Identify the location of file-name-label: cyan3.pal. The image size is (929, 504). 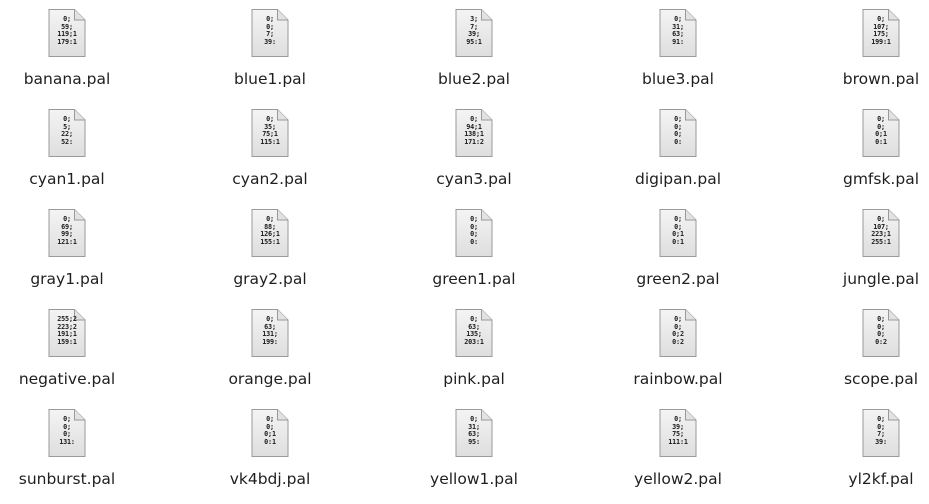
(474, 179).